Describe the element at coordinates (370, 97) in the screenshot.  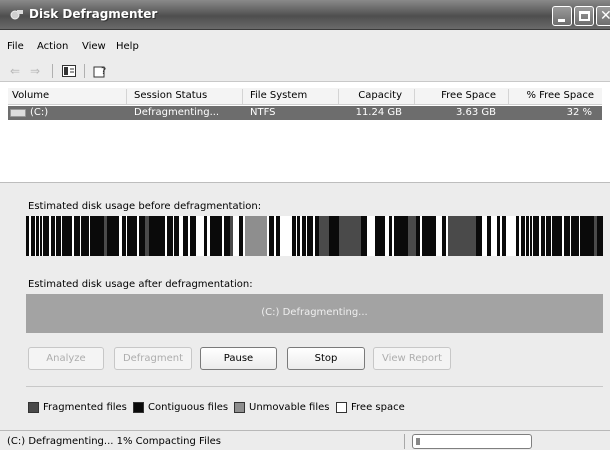
I see `column-capacity: Capacity` at that location.